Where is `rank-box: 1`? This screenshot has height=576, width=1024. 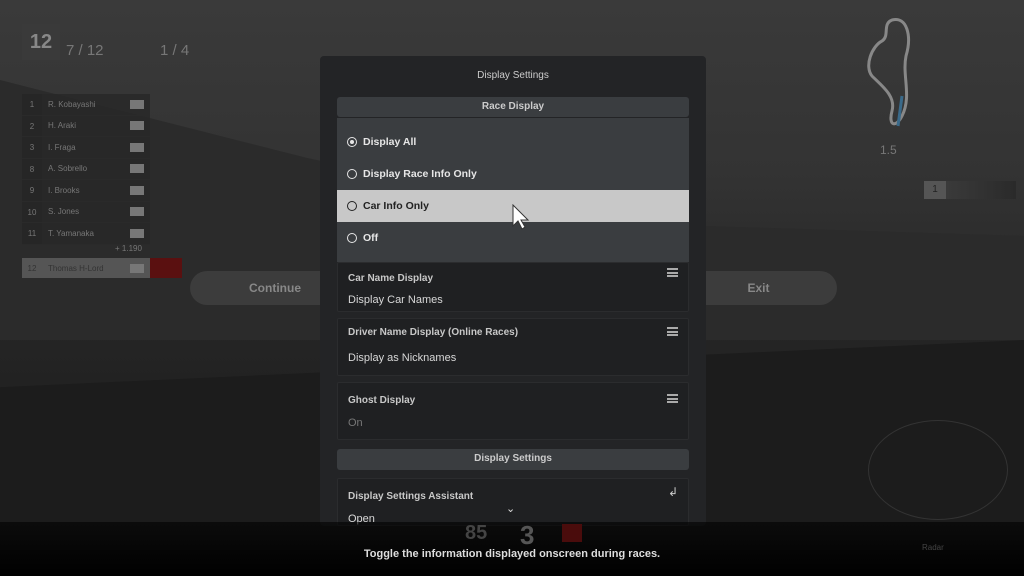 rank-box: 1 is located at coordinates (935, 190).